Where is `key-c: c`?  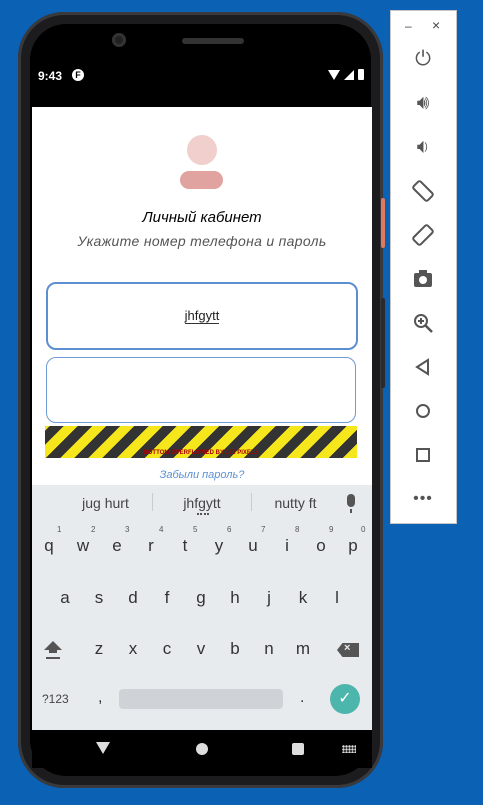
key-c: c is located at coordinates (167, 649).